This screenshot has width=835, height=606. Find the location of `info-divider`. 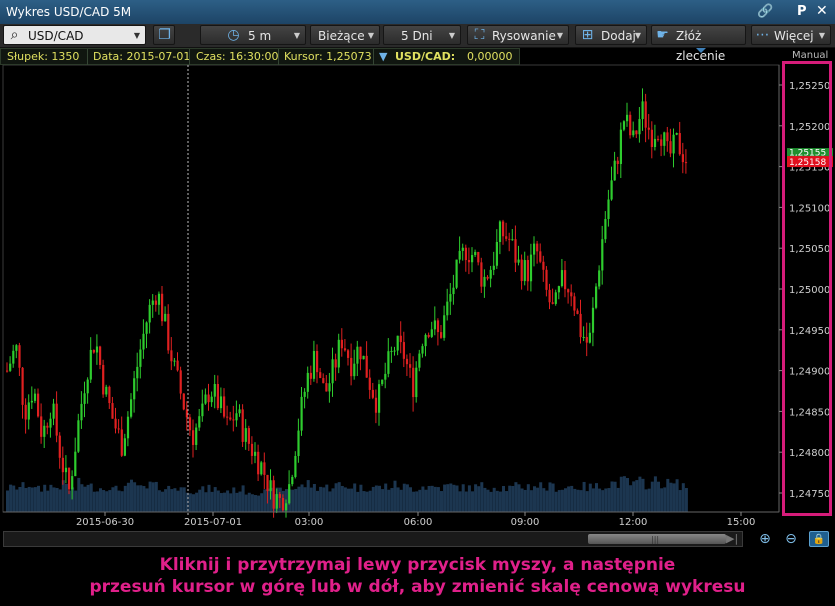

info-divider is located at coordinates (373, 57).